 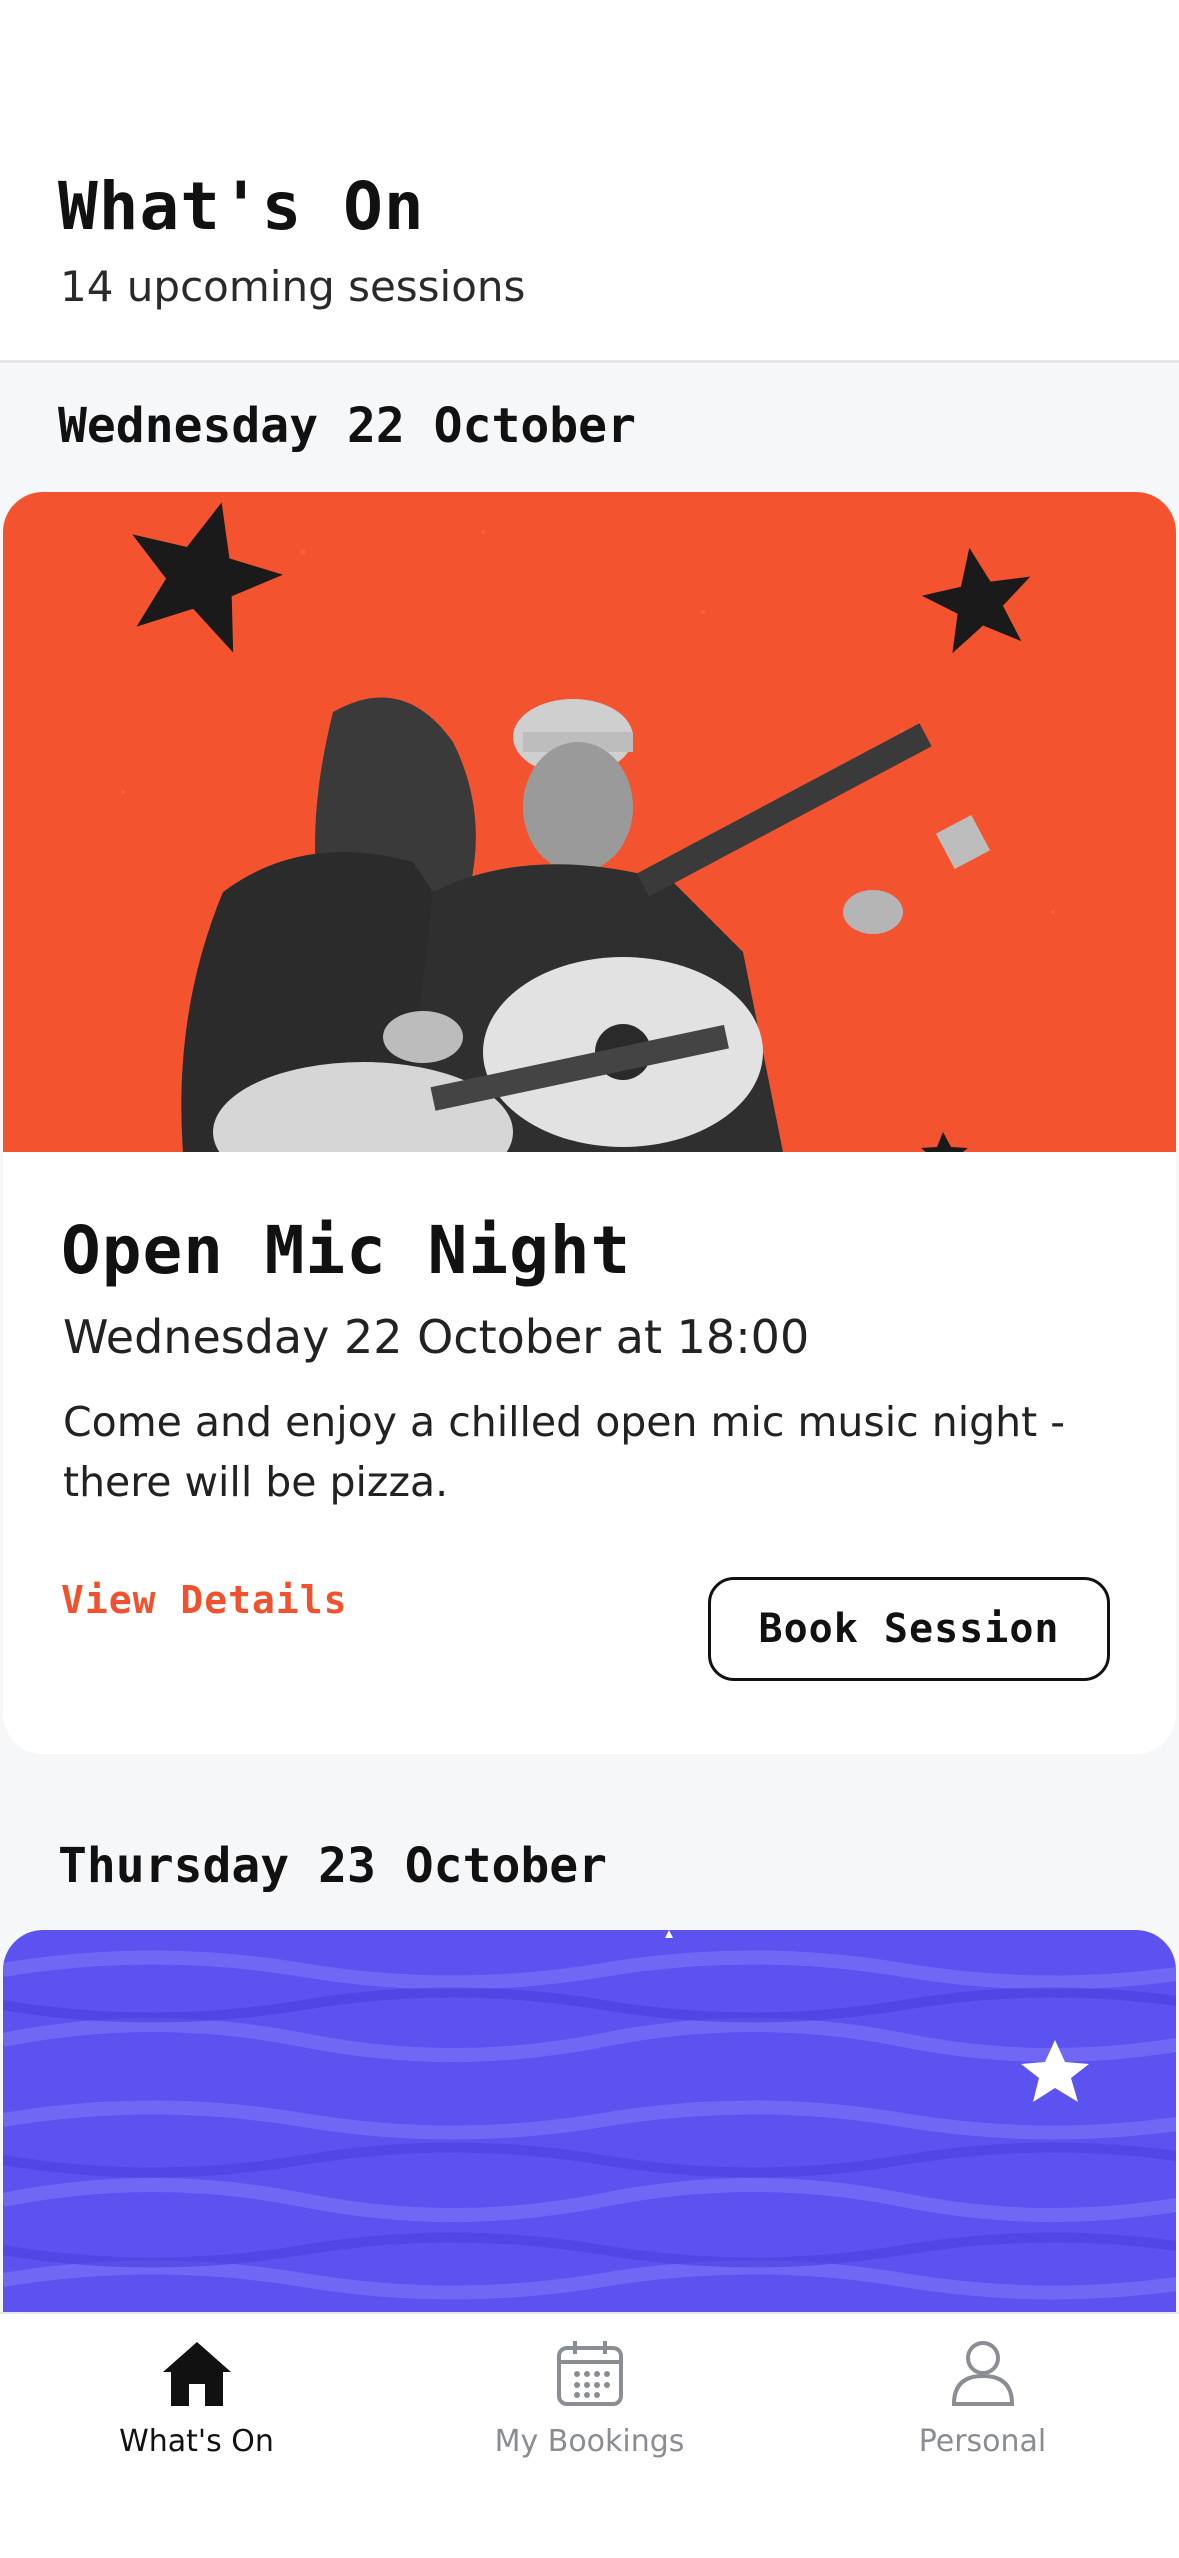 What do you see at coordinates (197, 2373) in the screenshot?
I see `home-icon` at bounding box center [197, 2373].